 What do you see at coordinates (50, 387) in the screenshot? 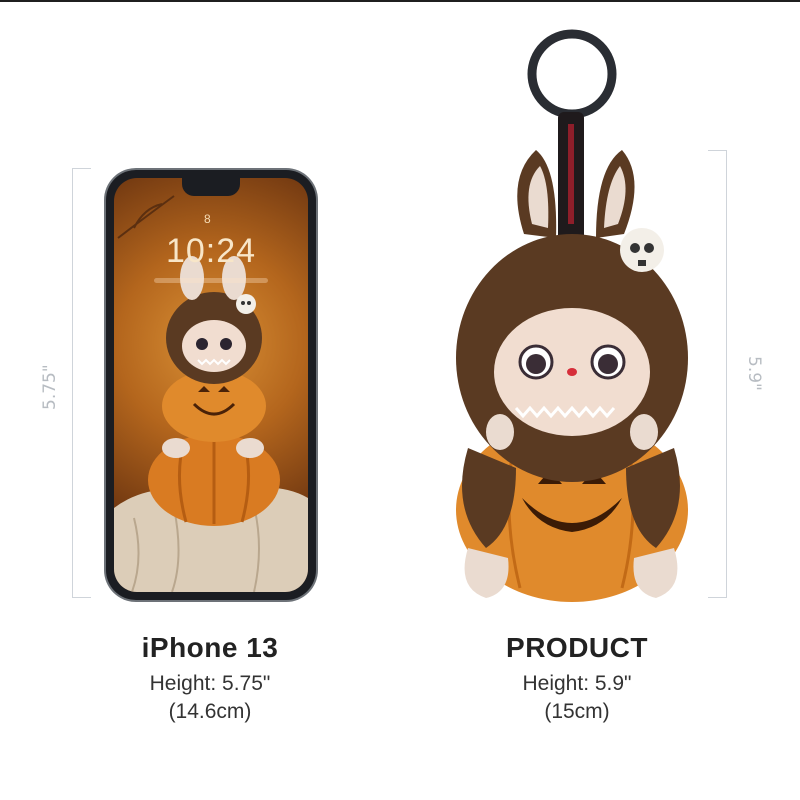
I see `phone-height-label: 5.75"` at bounding box center [50, 387].